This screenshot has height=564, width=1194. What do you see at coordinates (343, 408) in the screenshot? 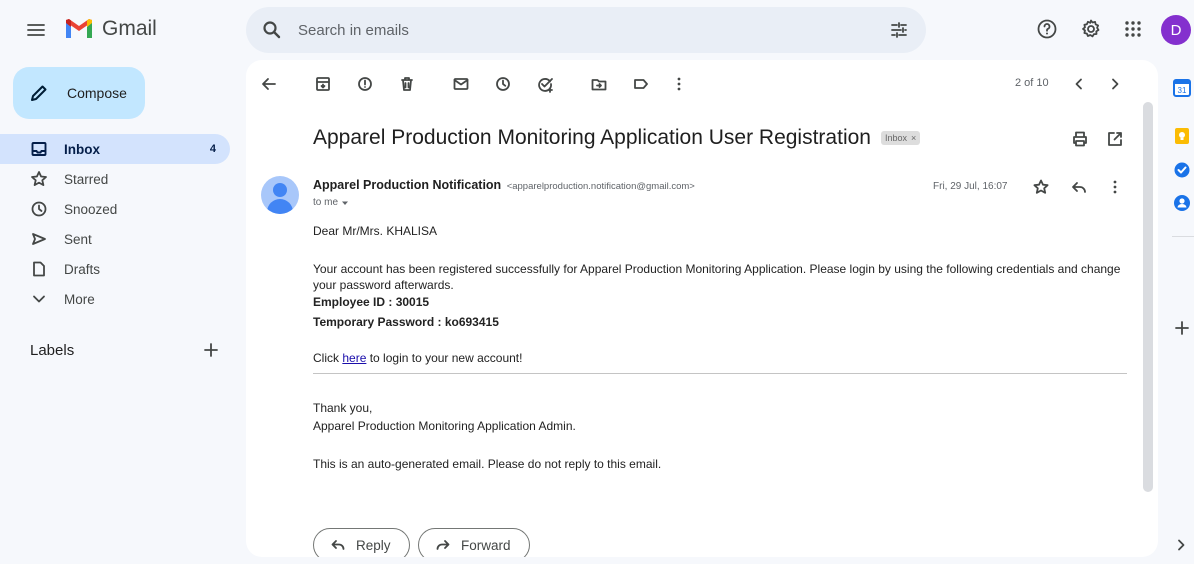
I see `thanks-line: Thank you,` at bounding box center [343, 408].